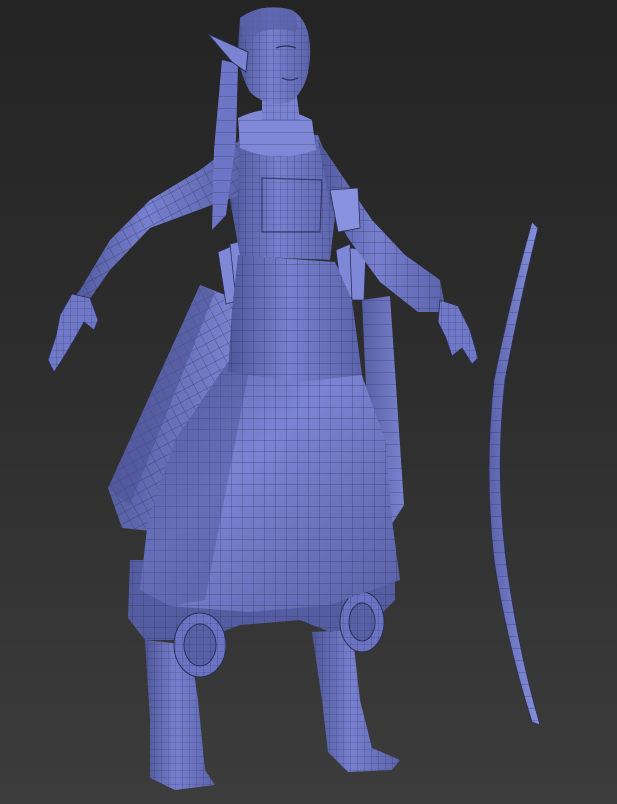 The width and height of the screenshot is (617, 804). Describe the element at coordinates (274, 55) in the screenshot. I see `head` at that location.